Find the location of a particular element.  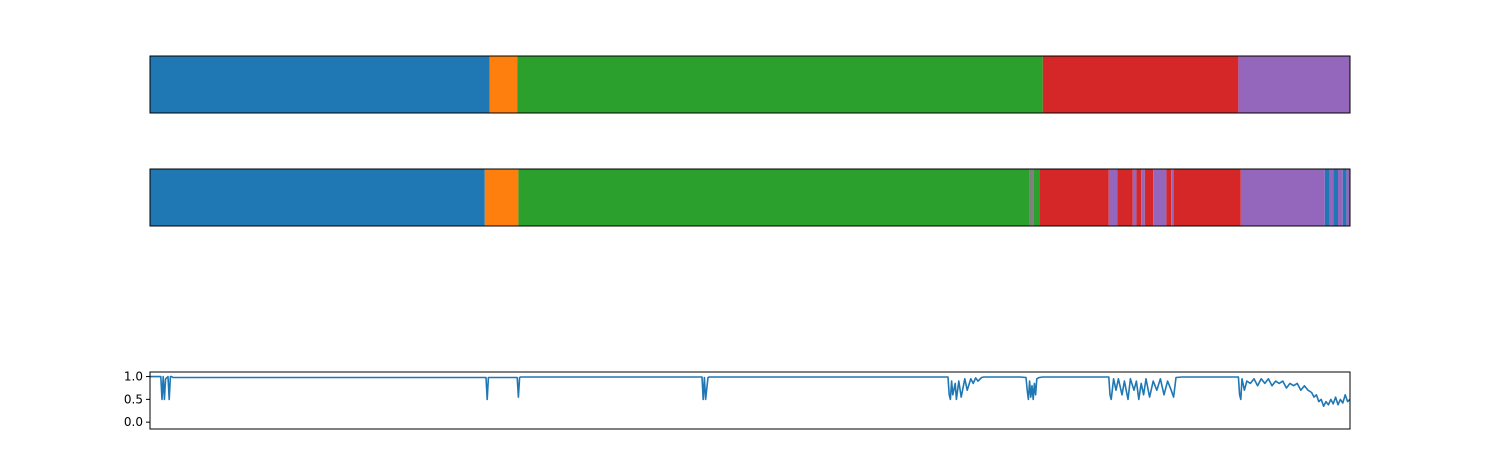

segmentation-bar-top is located at coordinates (750, 84).